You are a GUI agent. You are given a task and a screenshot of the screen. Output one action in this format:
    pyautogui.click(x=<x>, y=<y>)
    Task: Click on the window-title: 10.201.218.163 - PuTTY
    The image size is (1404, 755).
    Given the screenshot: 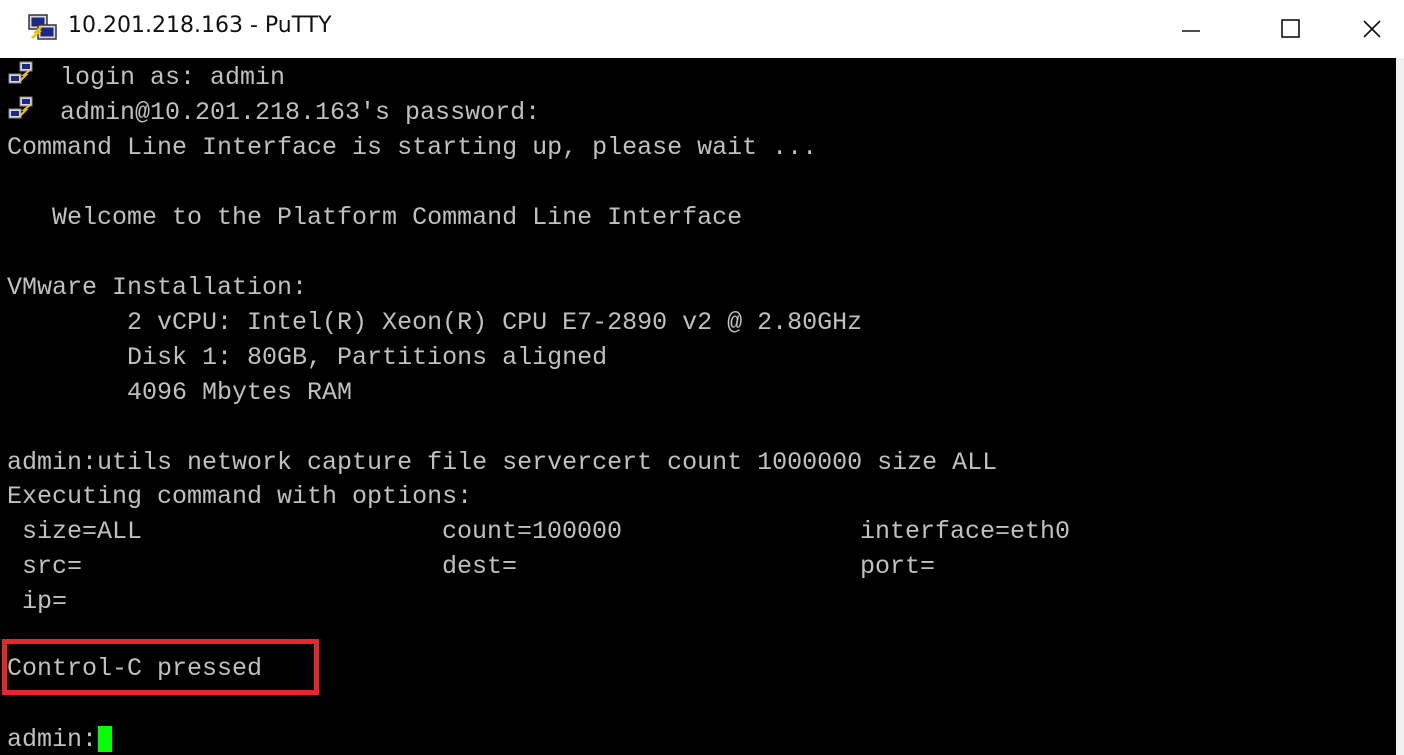 What is the action you would take?
    pyautogui.click(x=200, y=25)
    